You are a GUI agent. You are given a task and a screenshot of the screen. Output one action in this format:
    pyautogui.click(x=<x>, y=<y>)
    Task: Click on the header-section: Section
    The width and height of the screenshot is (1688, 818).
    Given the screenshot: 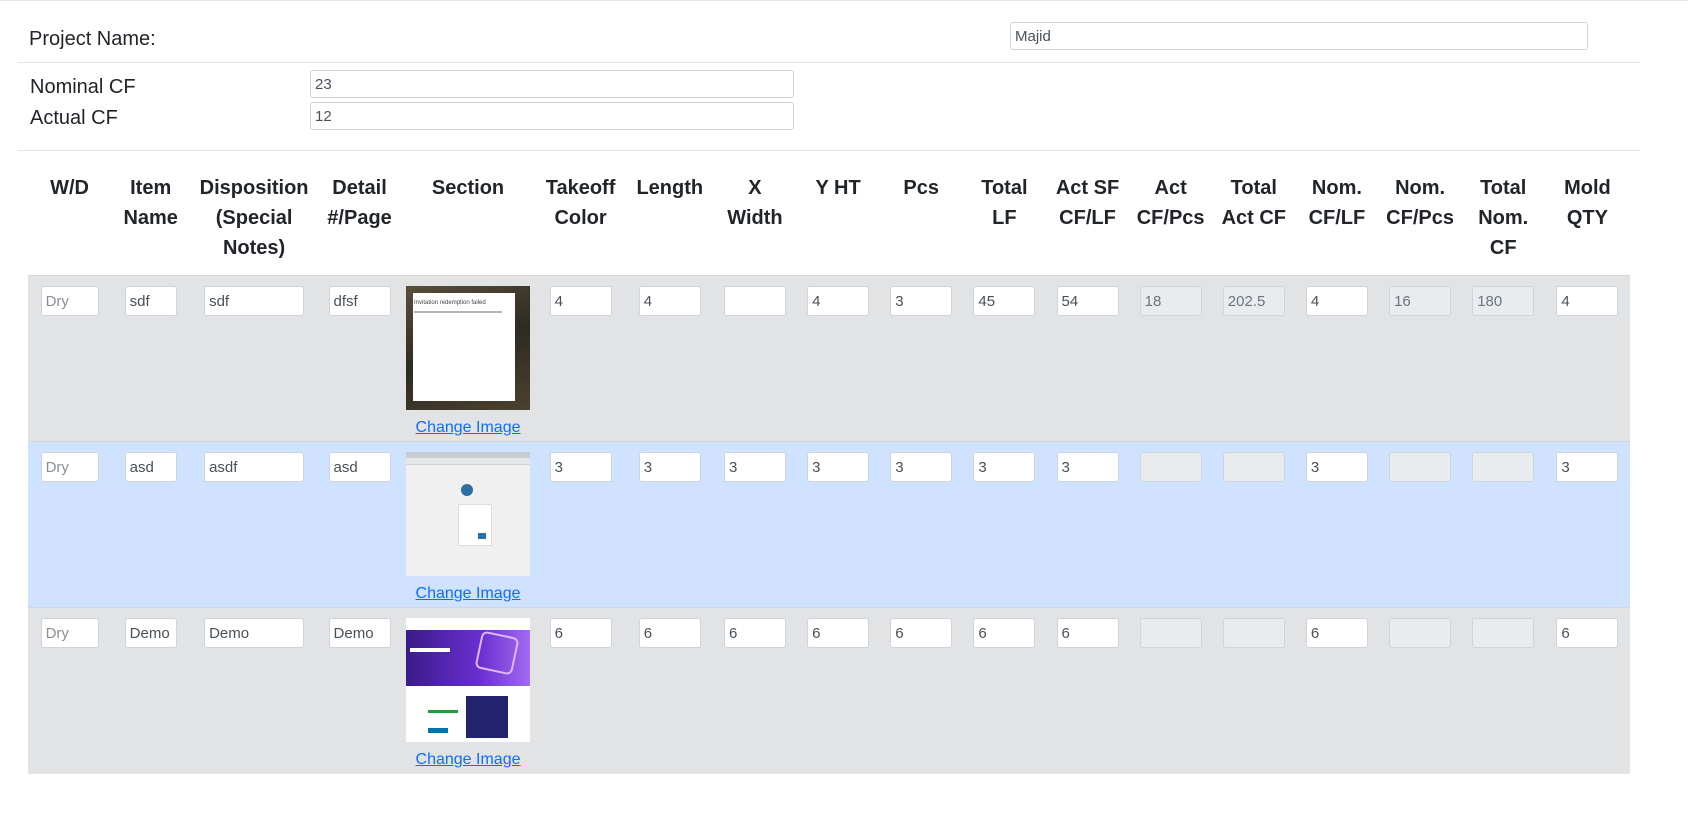 What is the action you would take?
    pyautogui.click(x=468, y=188)
    